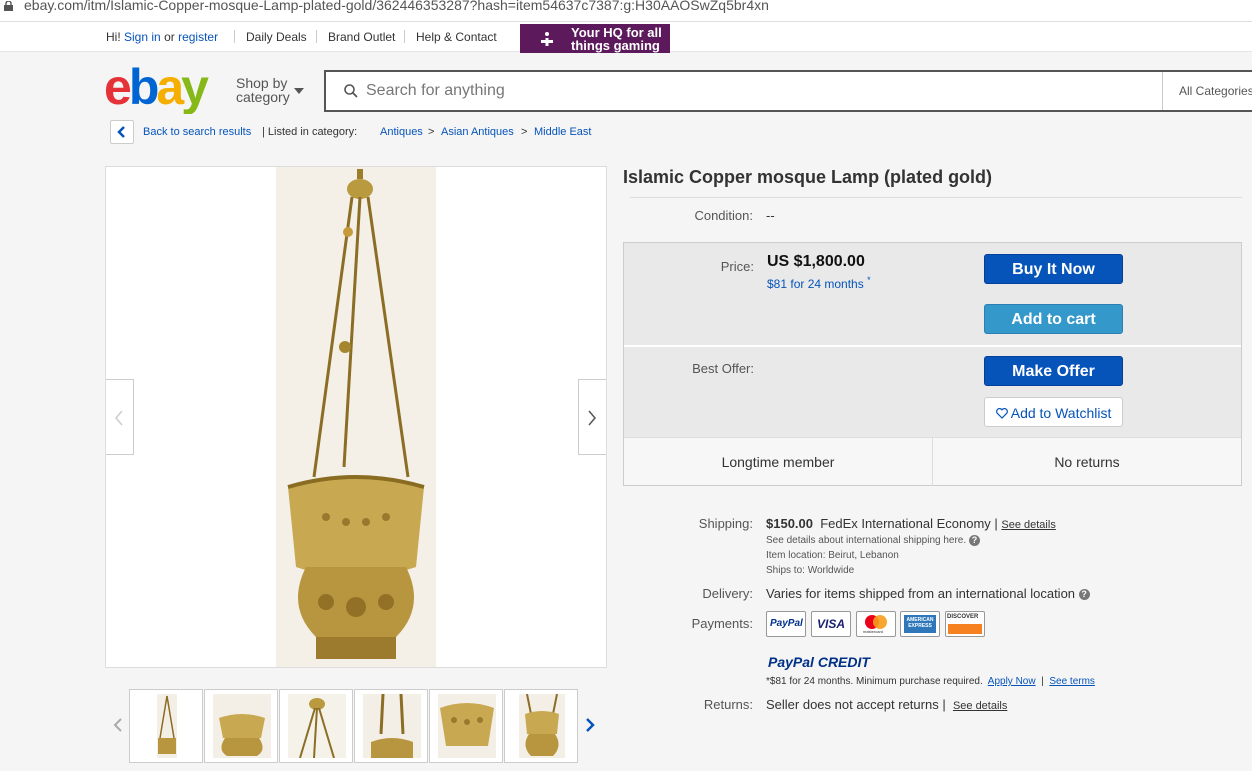 This screenshot has height=771, width=1252. I want to click on lock-icon, so click(8, 6).